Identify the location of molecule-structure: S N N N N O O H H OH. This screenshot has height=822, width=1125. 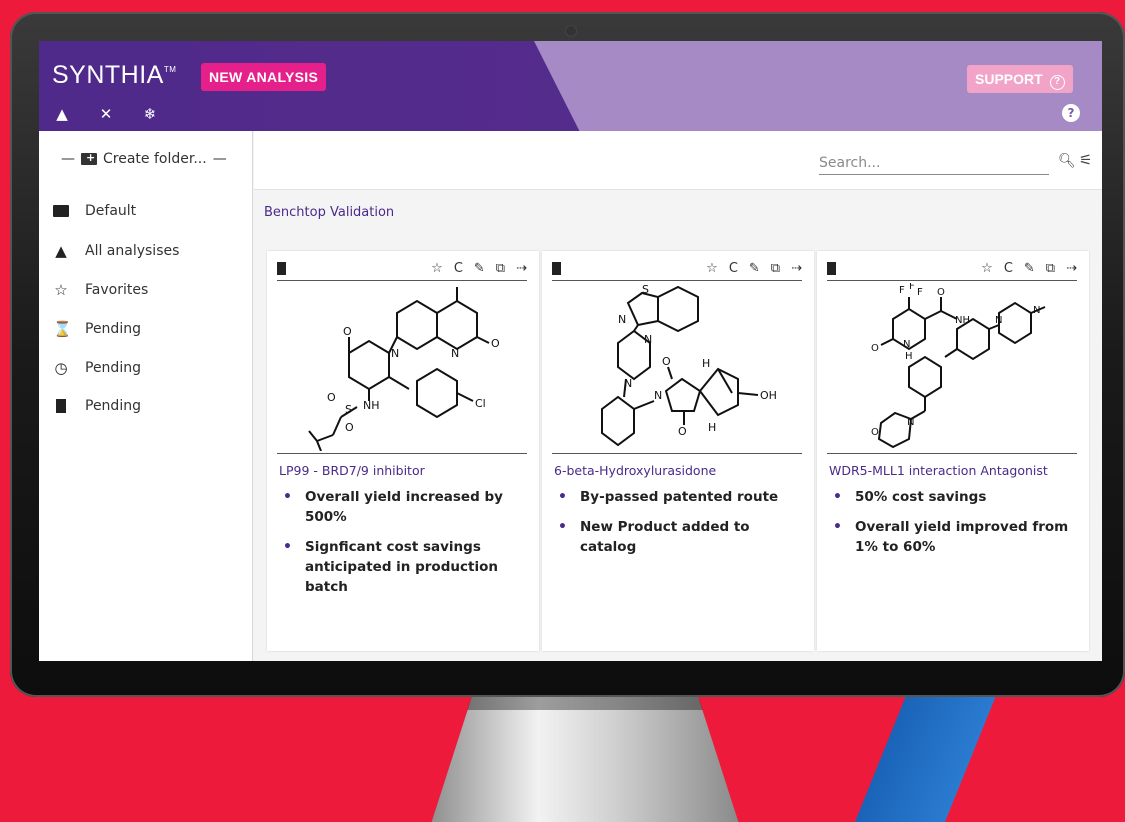
(689, 365).